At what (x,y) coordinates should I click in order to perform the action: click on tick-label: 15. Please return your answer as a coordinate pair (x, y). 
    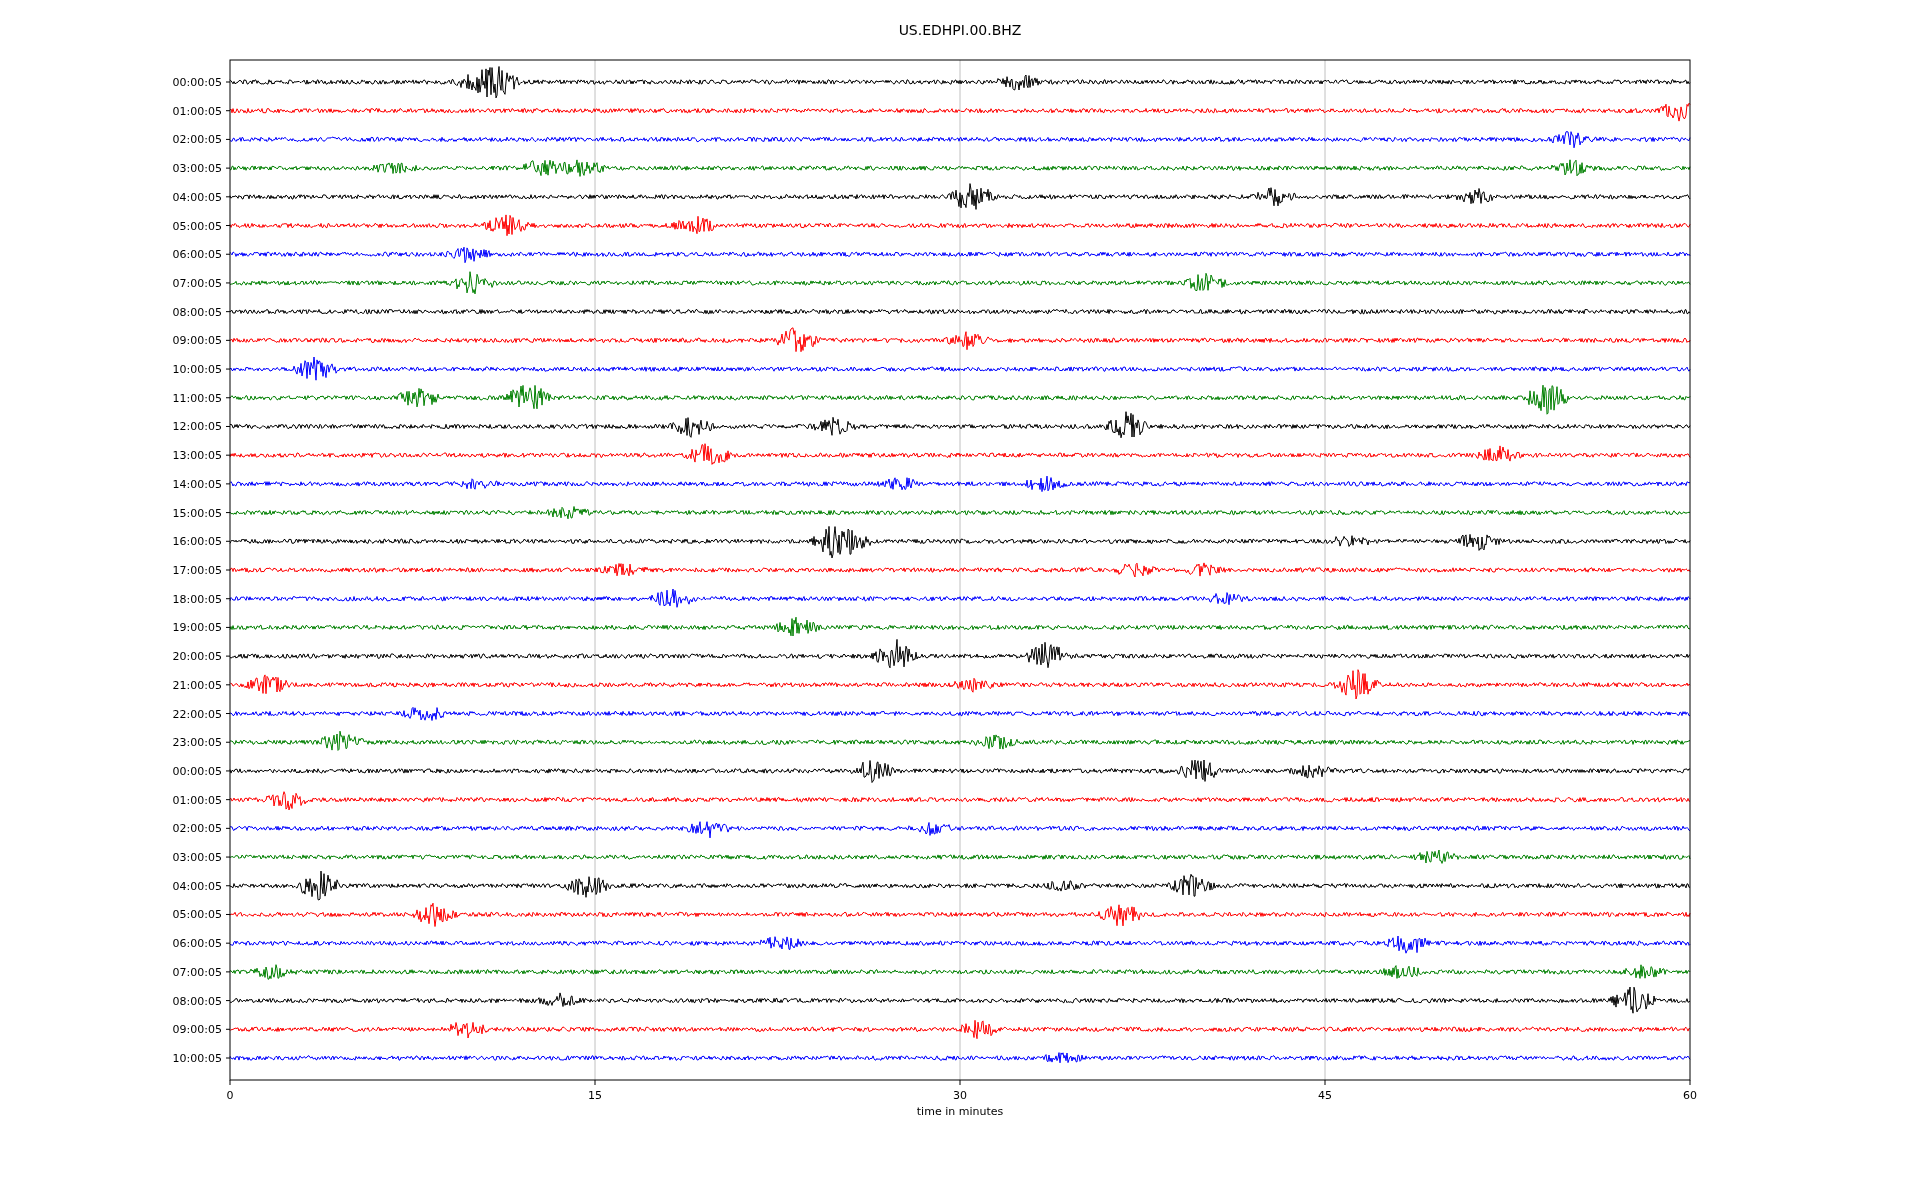
    Looking at the image, I should click on (595, 1095).